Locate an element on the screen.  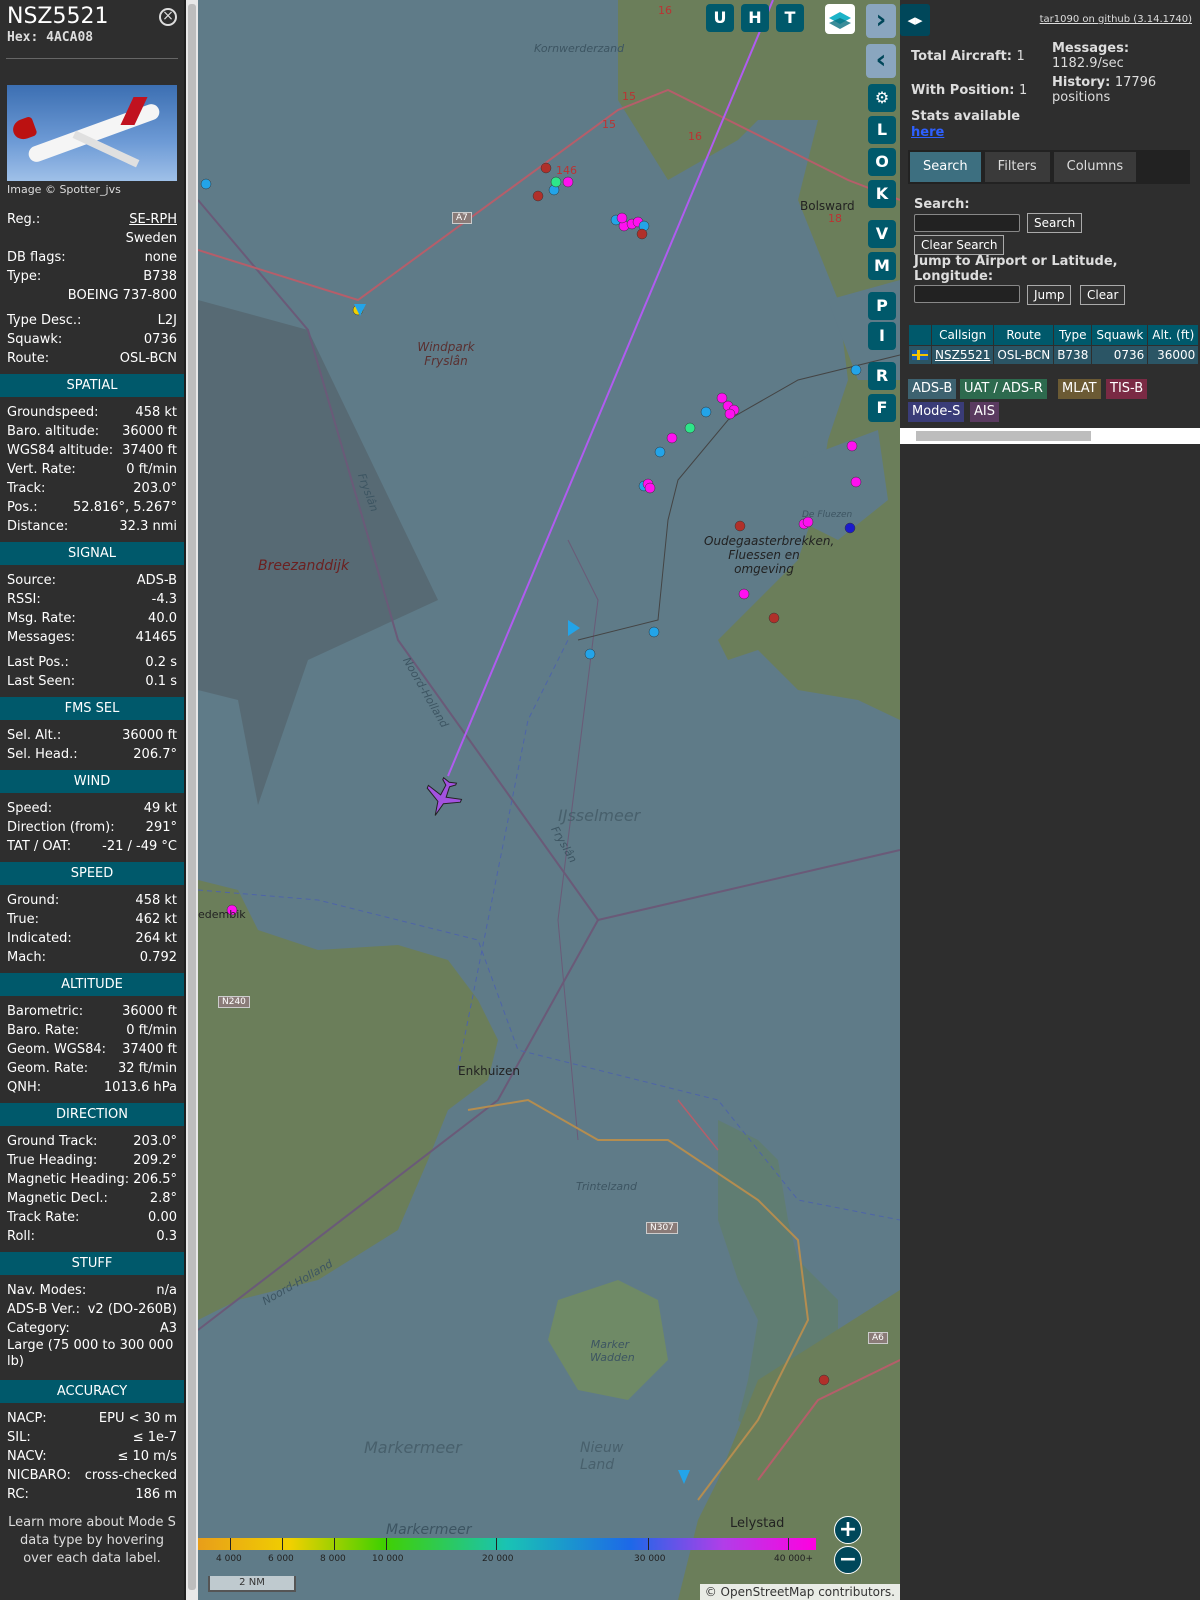
info-label: Track Rate: is located at coordinates (43, 1217).